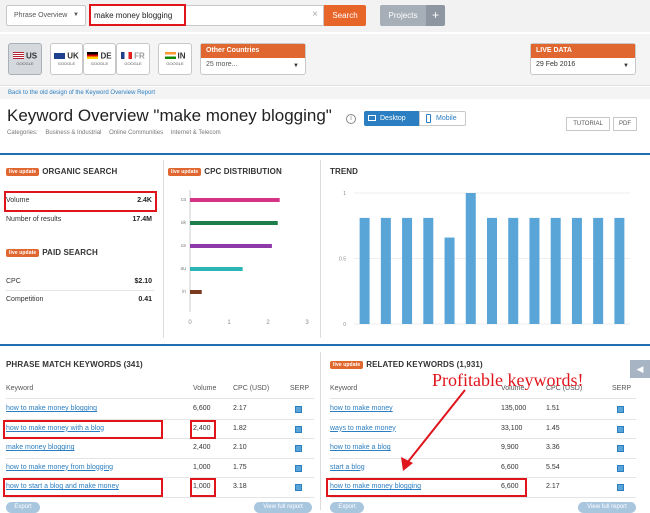 This screenshot has width=650, height=513. I want to click on mobile-toggle: Mobile, so click(442, 118).